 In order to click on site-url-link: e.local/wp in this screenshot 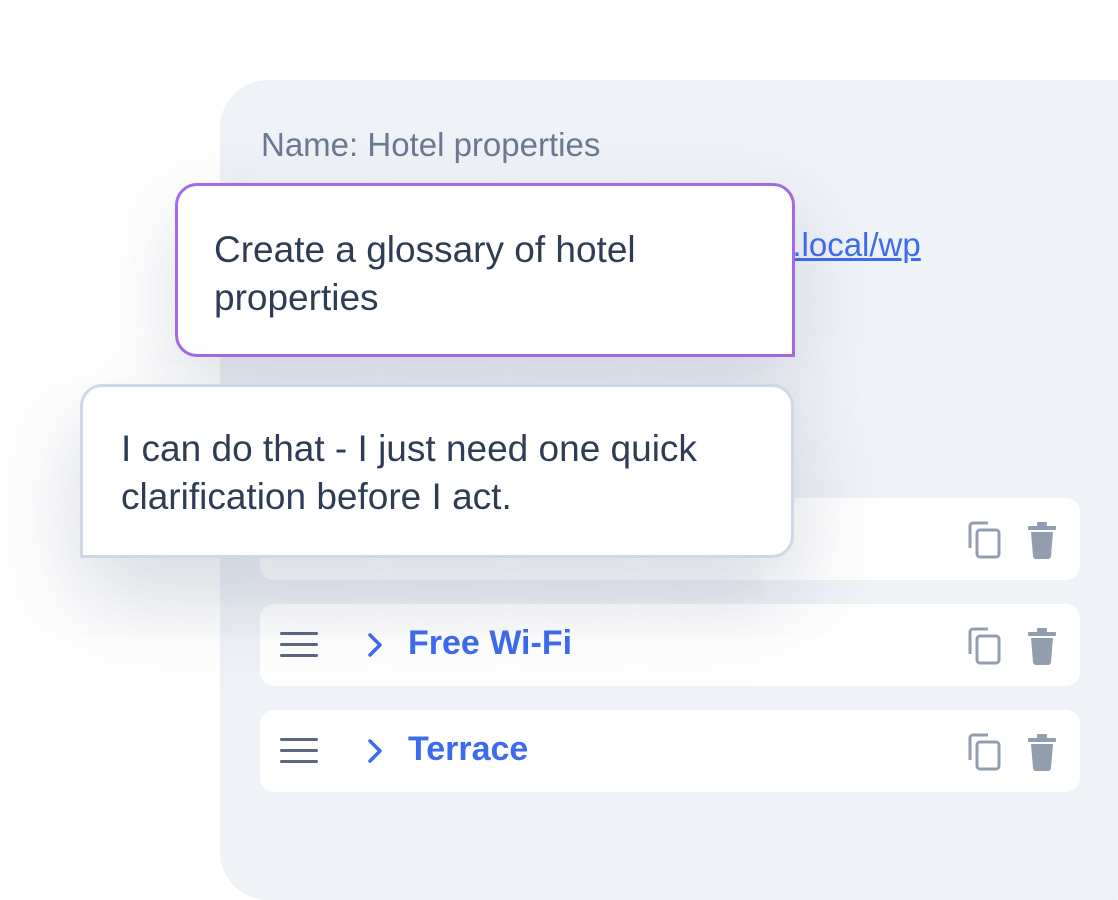, I will do `click(847, 245)`.